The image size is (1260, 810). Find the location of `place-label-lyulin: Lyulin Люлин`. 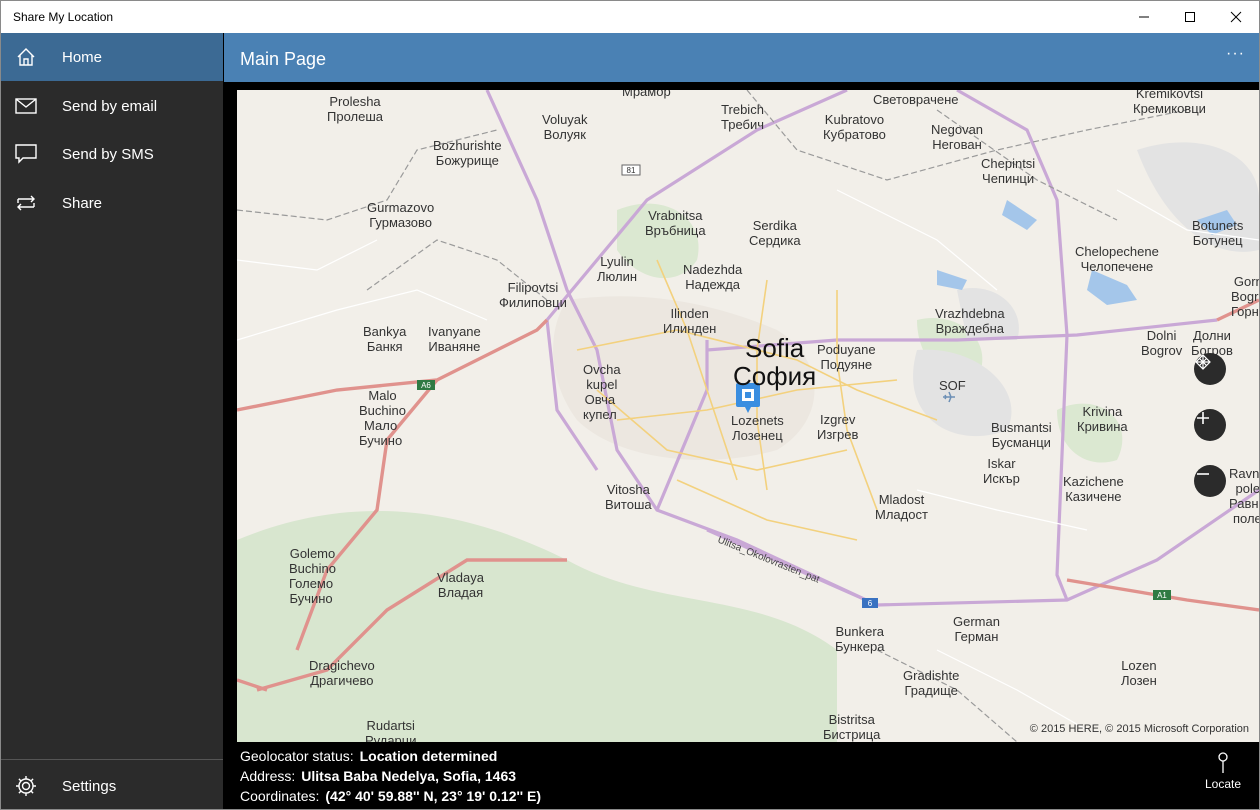

place-label-lyulin: Lyulin Люлин is located at coordinates (617, 269).